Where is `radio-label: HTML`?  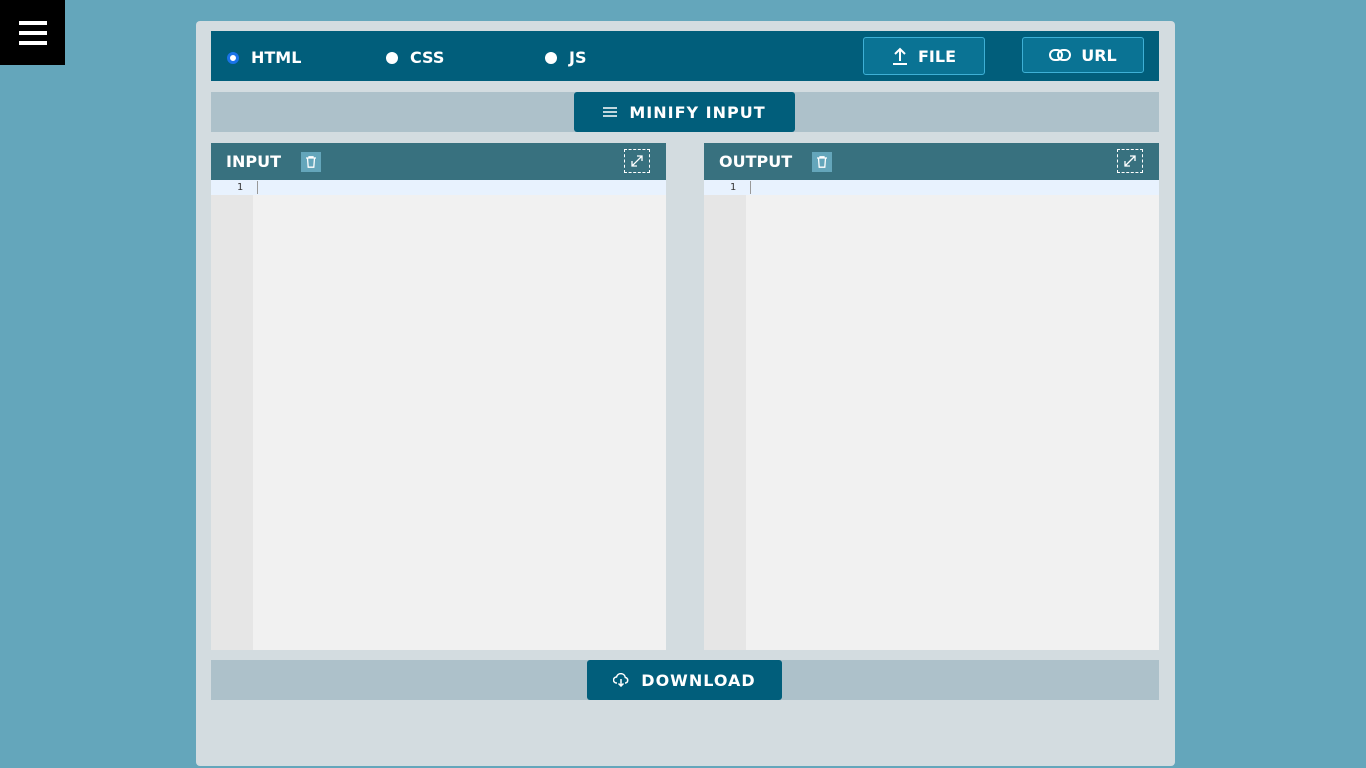
radio-label: HTML is located at coordinates (276, 57).